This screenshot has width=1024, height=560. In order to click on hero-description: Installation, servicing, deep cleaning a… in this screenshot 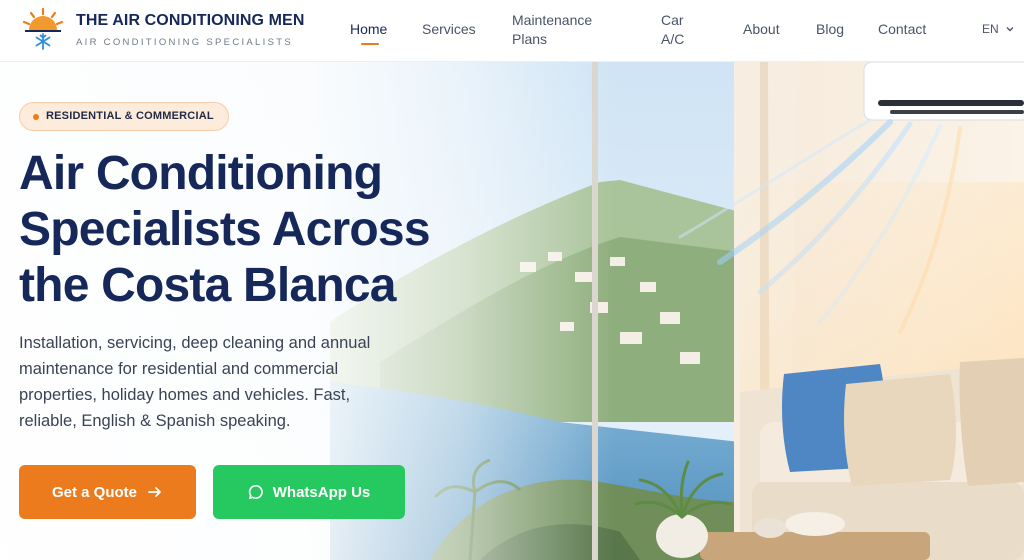, I will do `click(195, 382)`.